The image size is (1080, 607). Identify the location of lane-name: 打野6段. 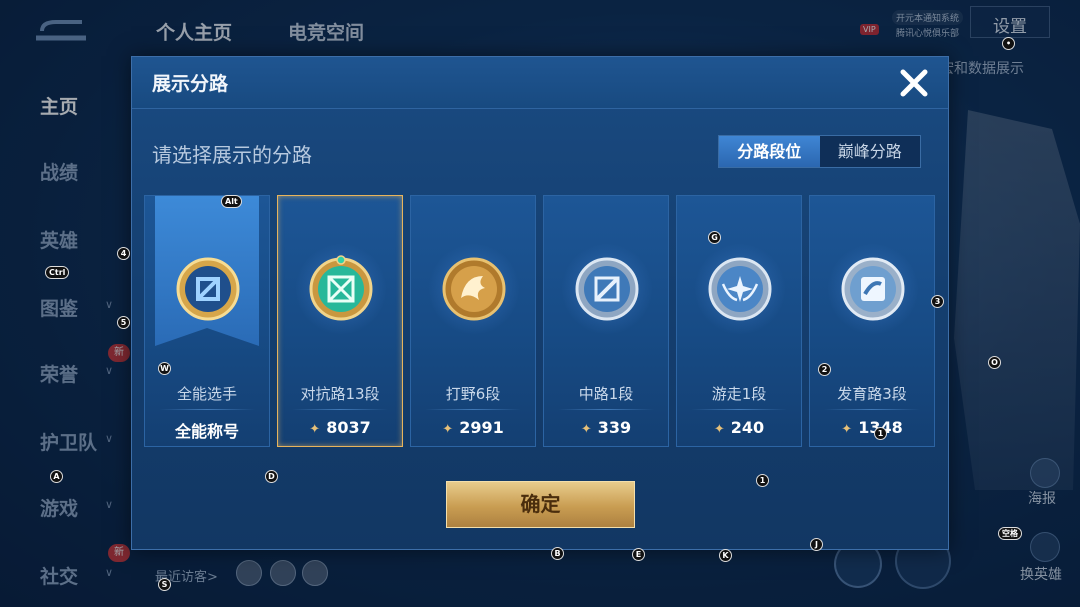
(473, 394).